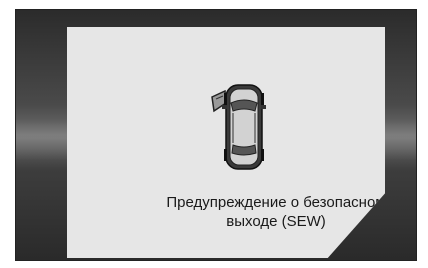 The image size is (428, 268). I want to click on warning-line-2: выходе (SEW), so click(276, 221).